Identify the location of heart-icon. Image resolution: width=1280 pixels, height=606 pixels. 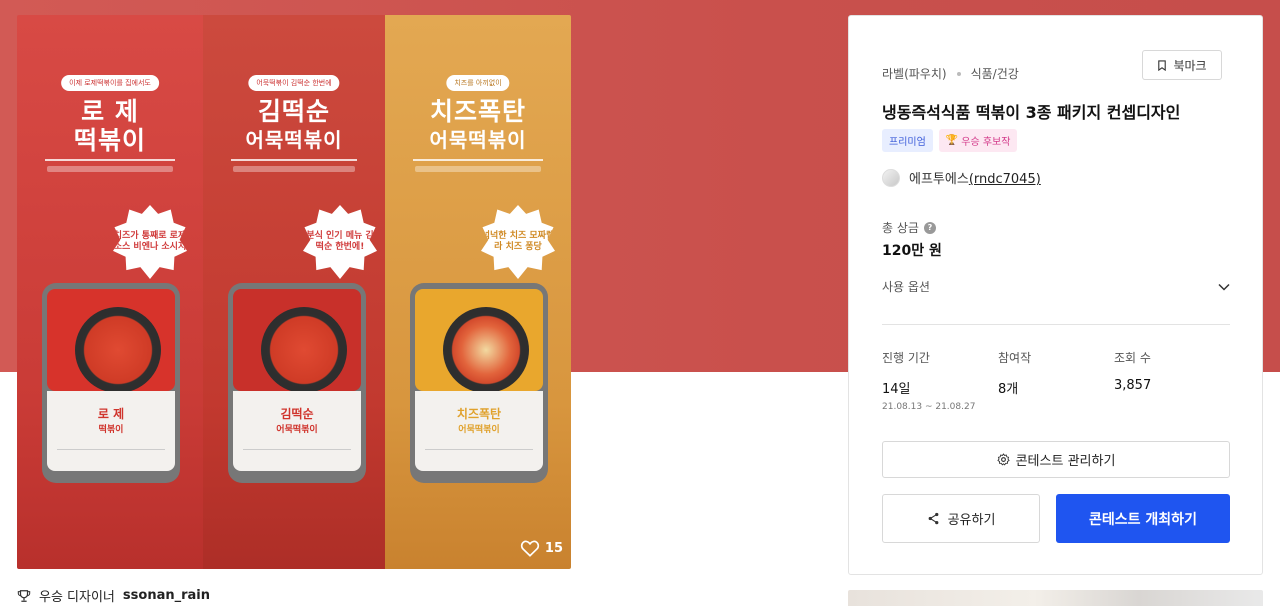
(530, 548).